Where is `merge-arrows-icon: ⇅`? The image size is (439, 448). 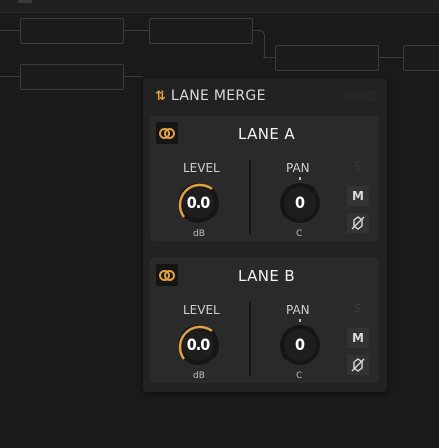
merge-arrows-icon: ⇅ is located at coordinates (160, 96).